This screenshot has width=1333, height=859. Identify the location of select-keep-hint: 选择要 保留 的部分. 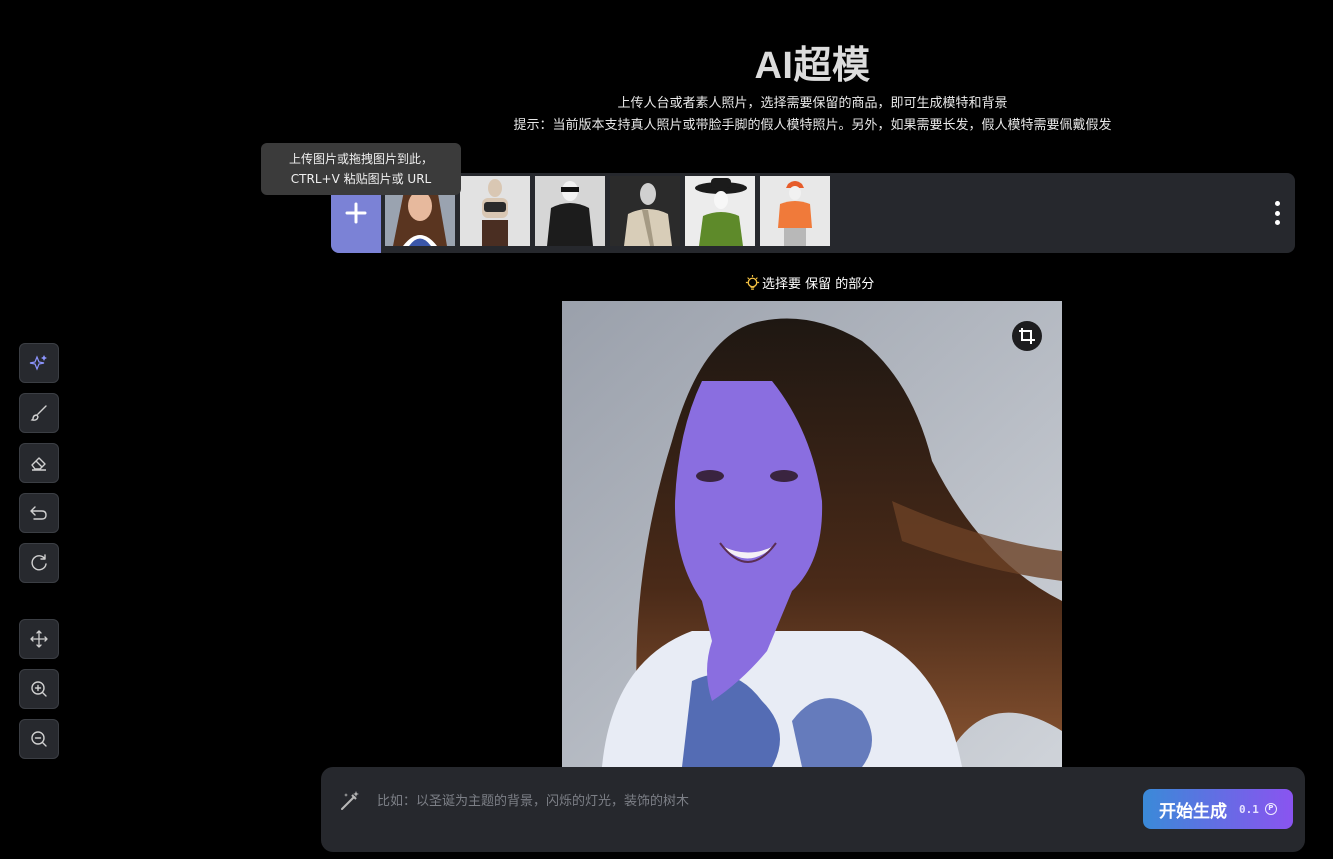
(809, 282).